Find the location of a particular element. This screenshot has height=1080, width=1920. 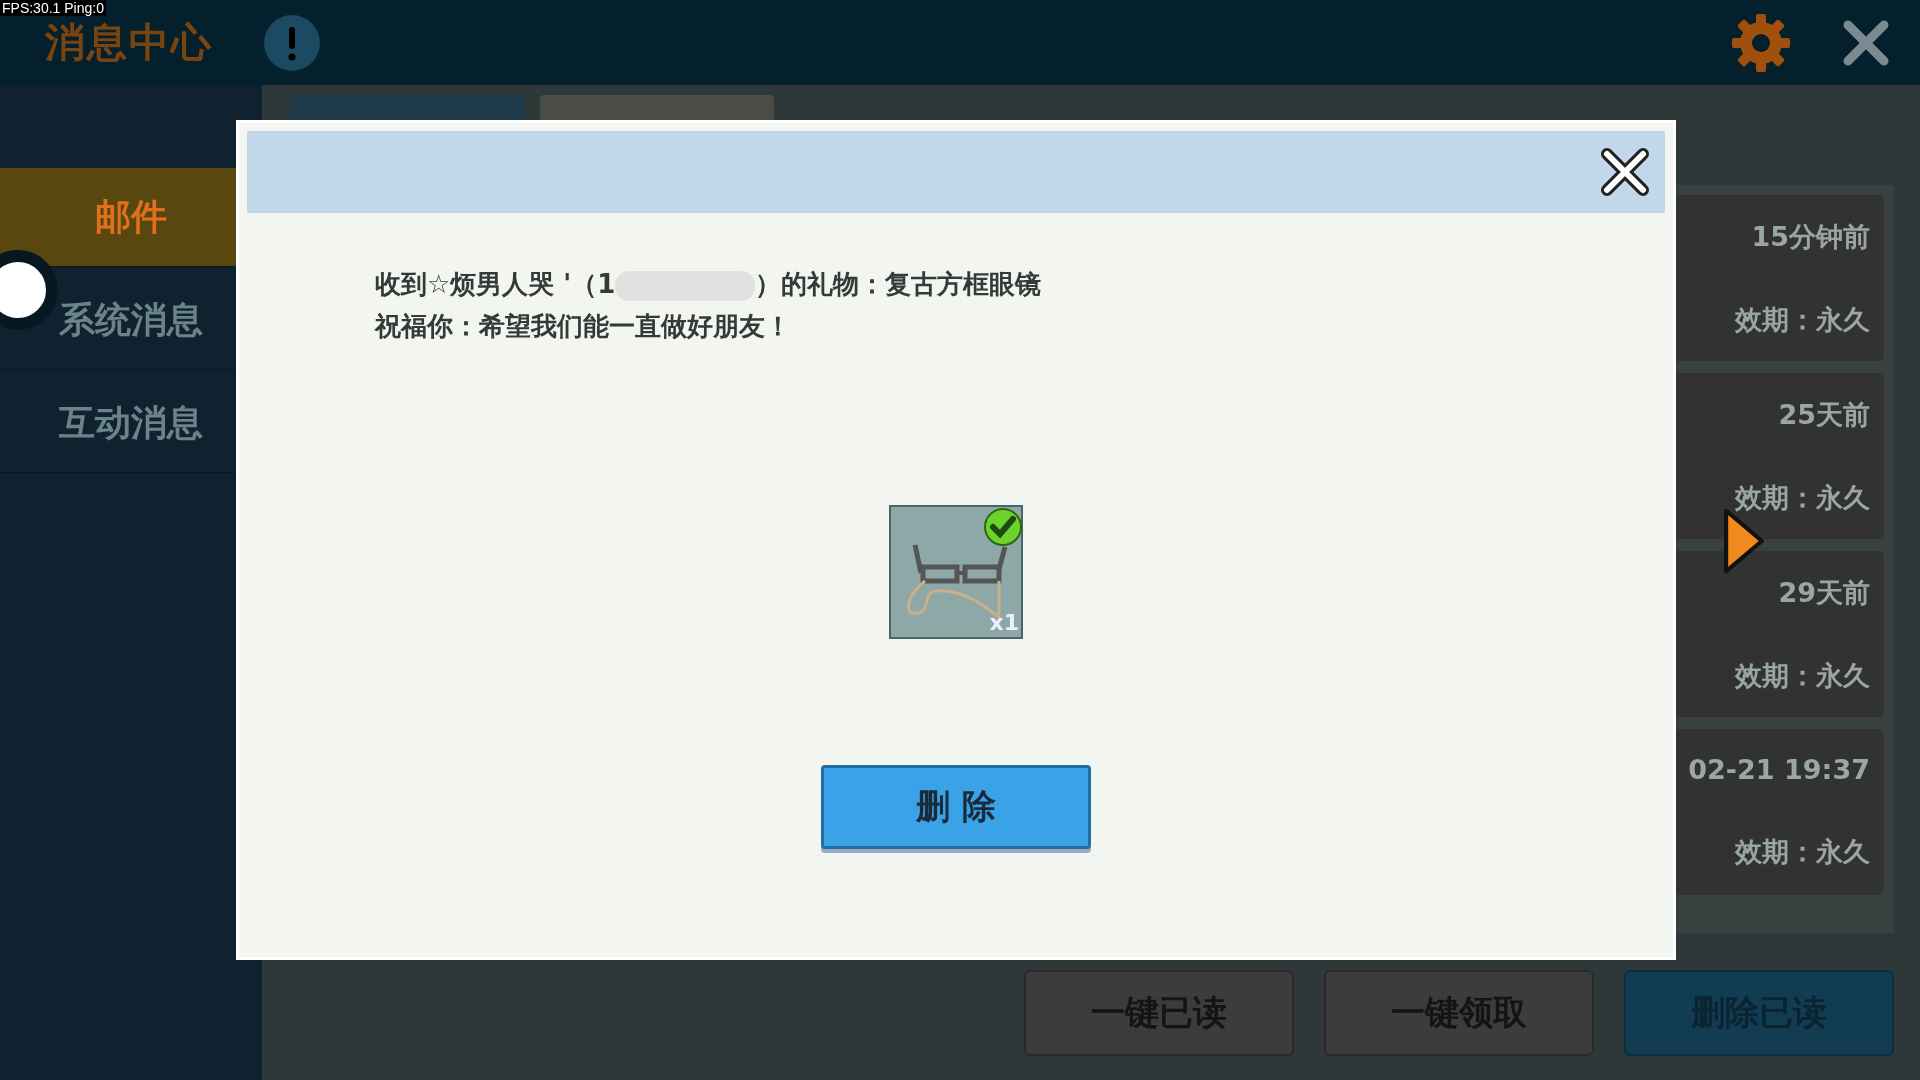

gift-item: x1 is located at coordinates (956, 572).